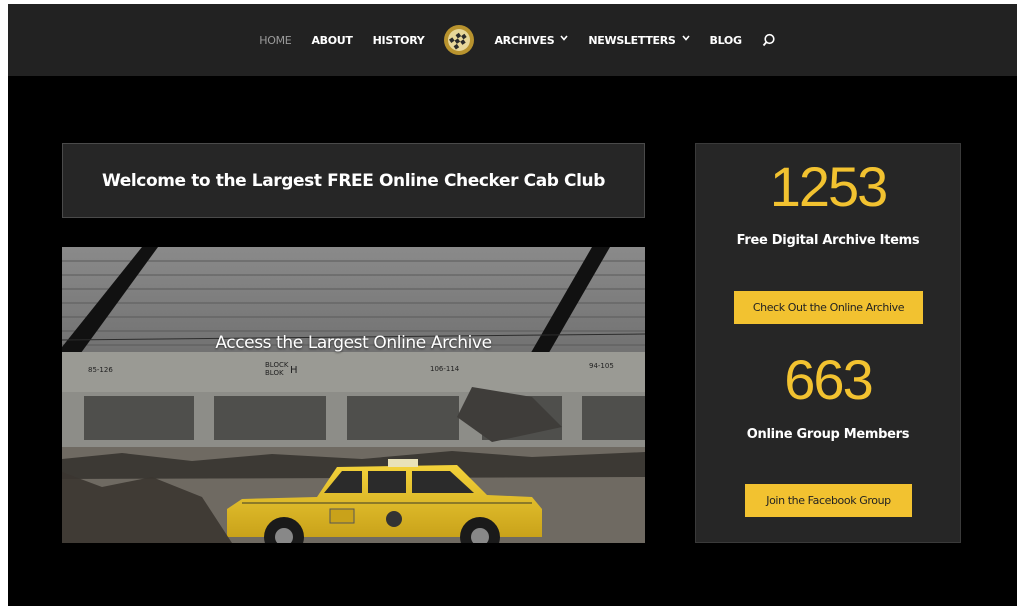  I want to click on svg-text: BLOCK, so click(277, 365).